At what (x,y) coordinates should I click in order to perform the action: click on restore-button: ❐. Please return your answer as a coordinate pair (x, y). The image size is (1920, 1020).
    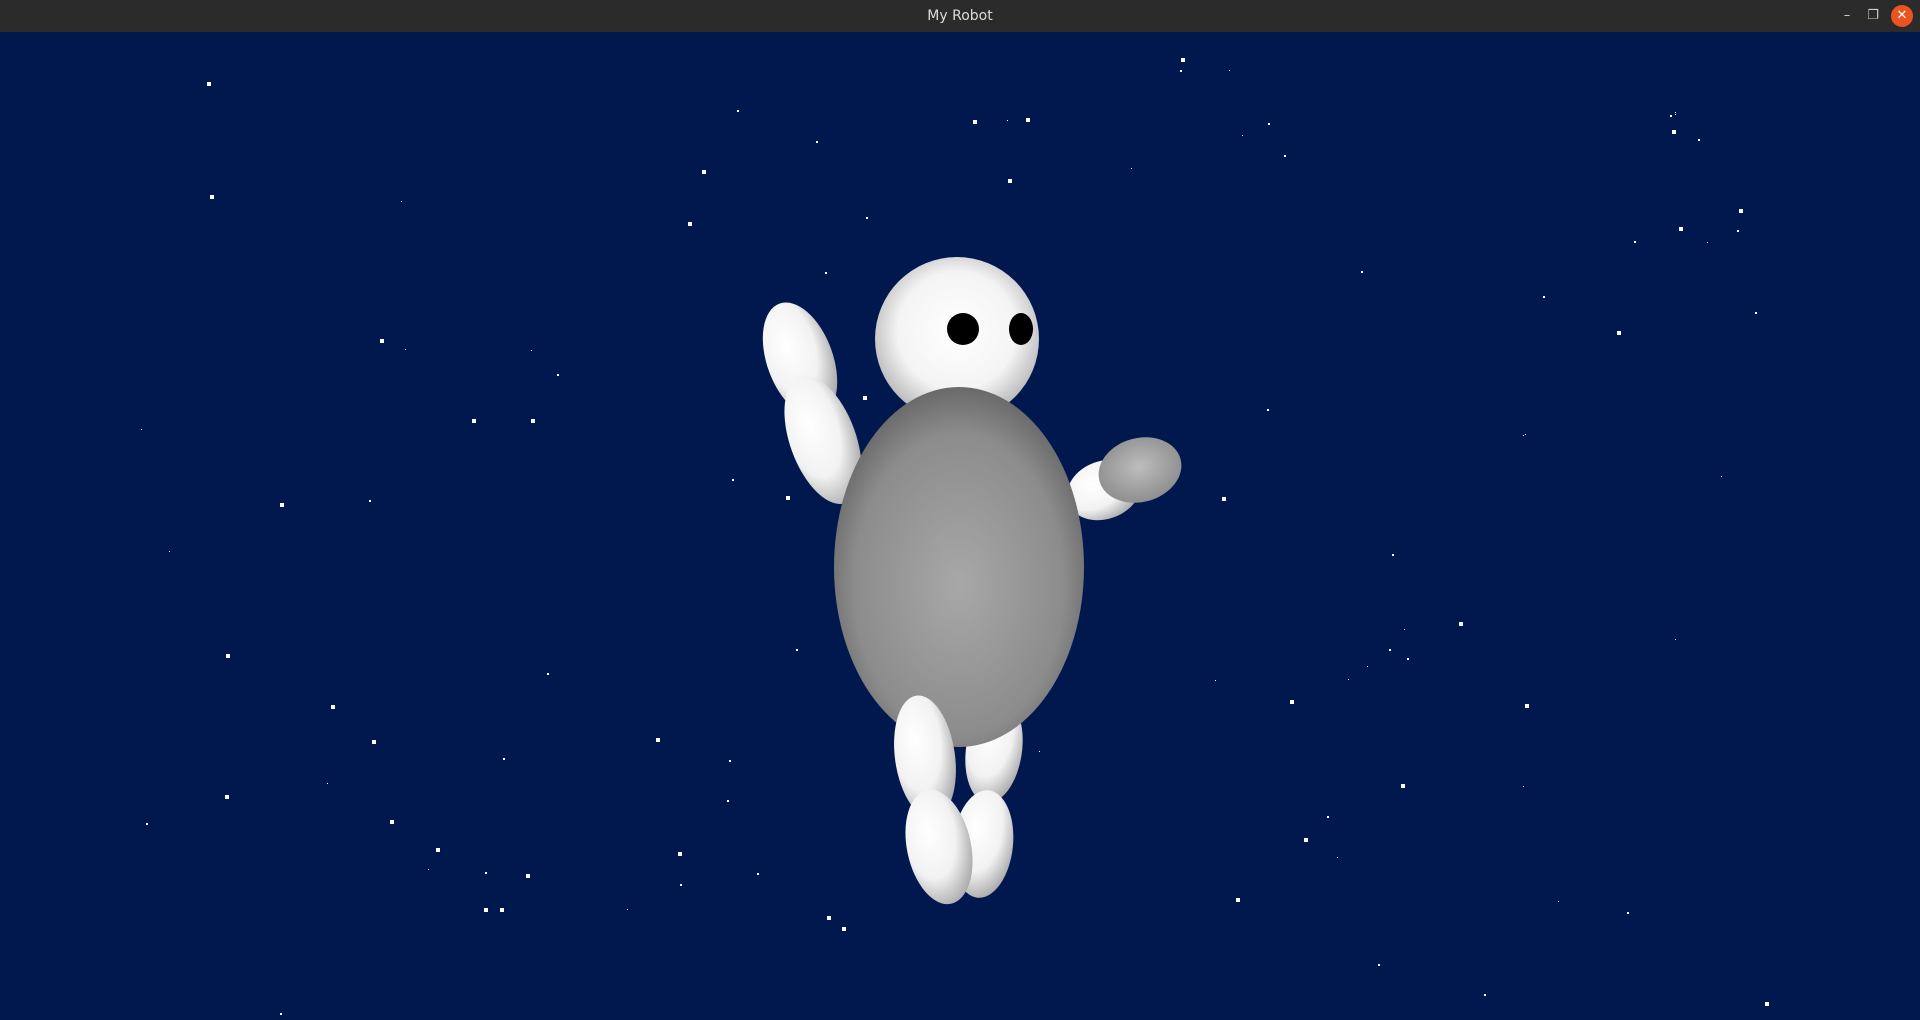
    Looking at the image, I should click on (1873, 16).